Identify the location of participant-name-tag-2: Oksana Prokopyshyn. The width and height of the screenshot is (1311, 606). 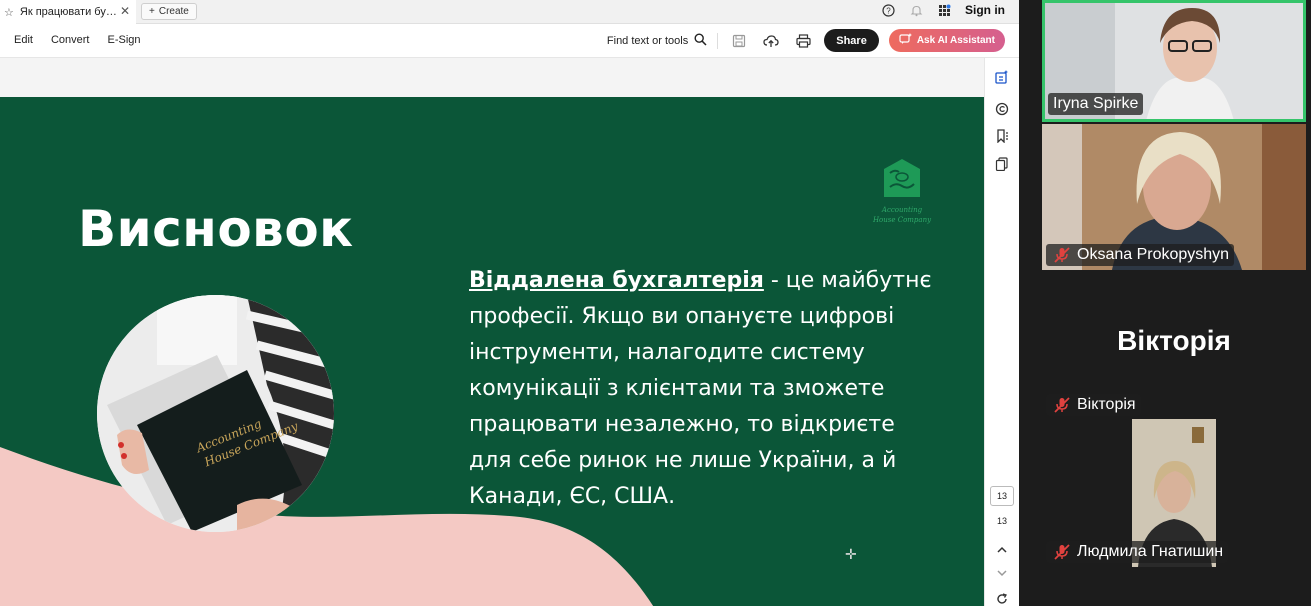
(1140, 255).